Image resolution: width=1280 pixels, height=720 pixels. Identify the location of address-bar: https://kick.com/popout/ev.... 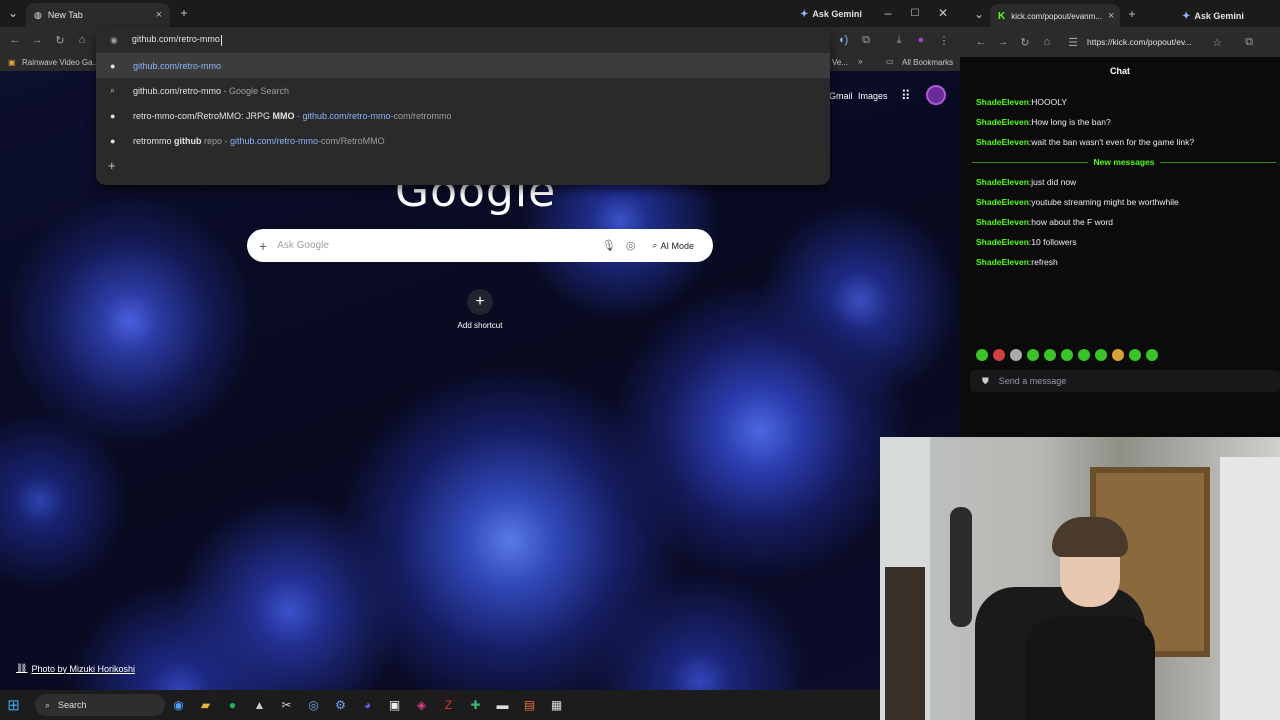
(1139, 42).